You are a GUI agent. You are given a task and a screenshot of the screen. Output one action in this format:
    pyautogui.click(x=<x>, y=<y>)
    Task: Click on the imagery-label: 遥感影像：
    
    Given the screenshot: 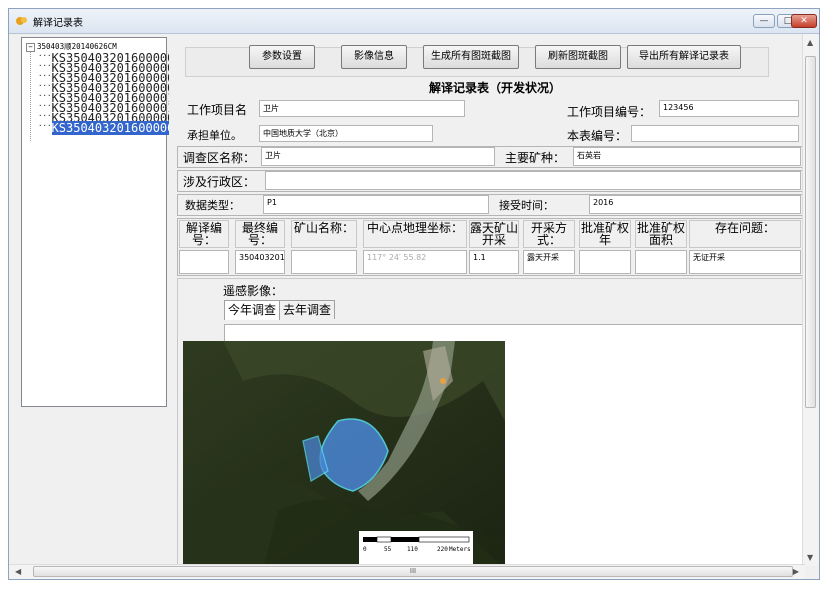 What is the action you would take?
    pyautogui.click(x=253, y=291)
    